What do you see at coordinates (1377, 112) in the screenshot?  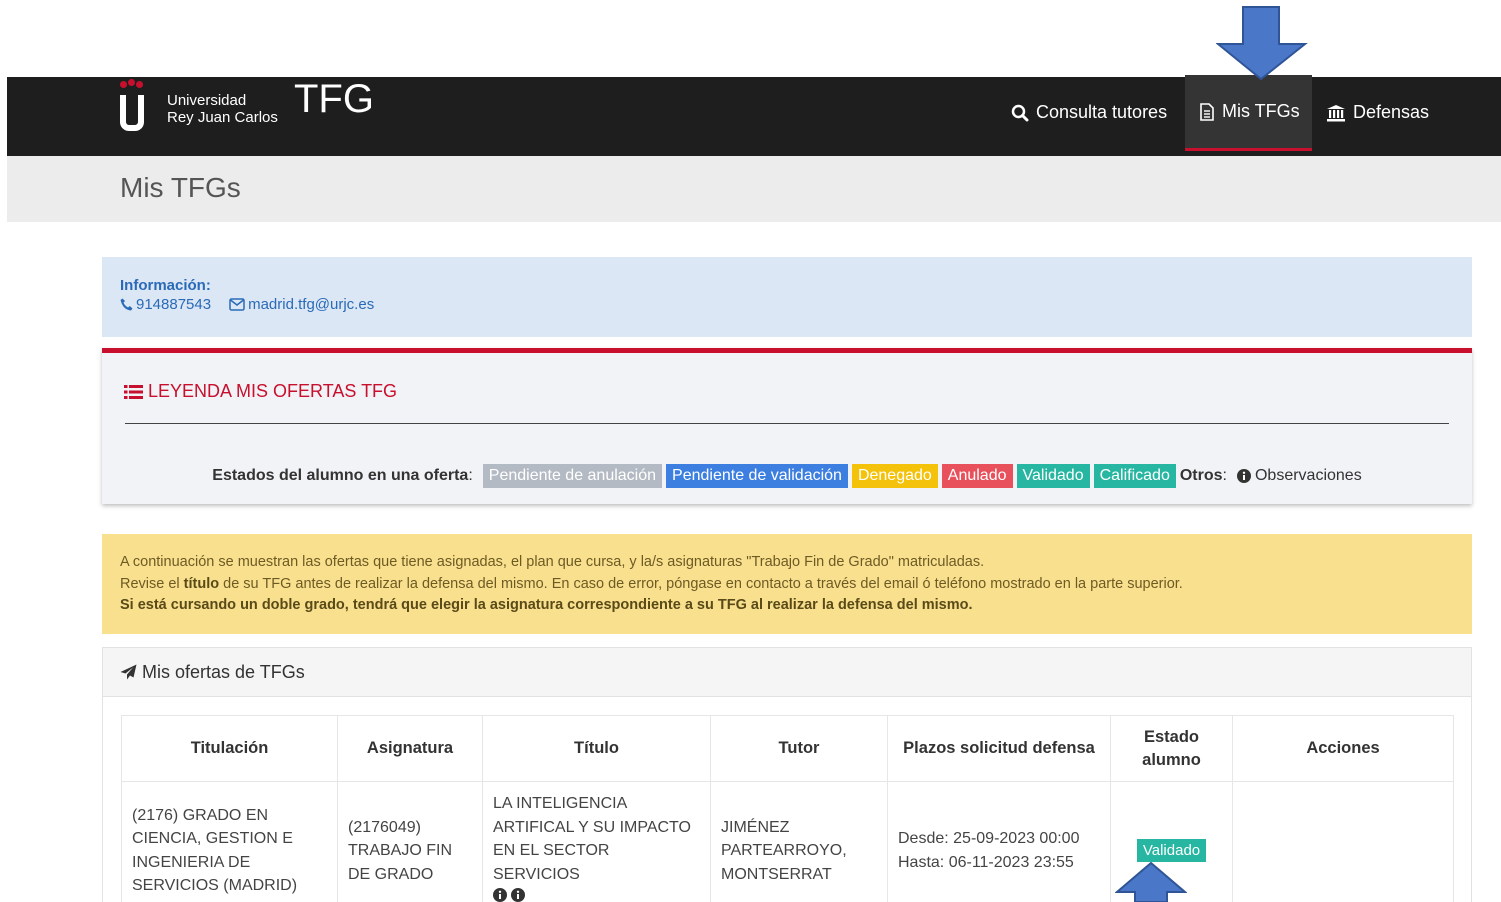 I see `nav-defensas: Defensas` at bounding box center [1377, 112].